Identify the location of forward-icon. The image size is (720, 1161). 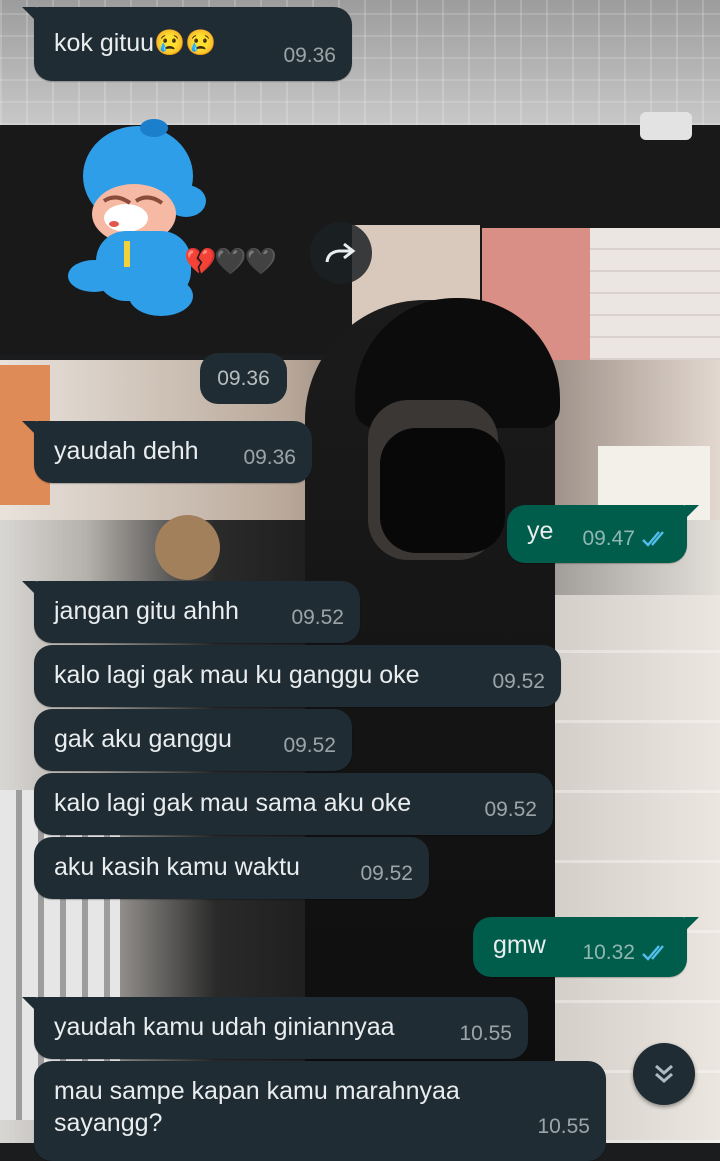
(340, 252).